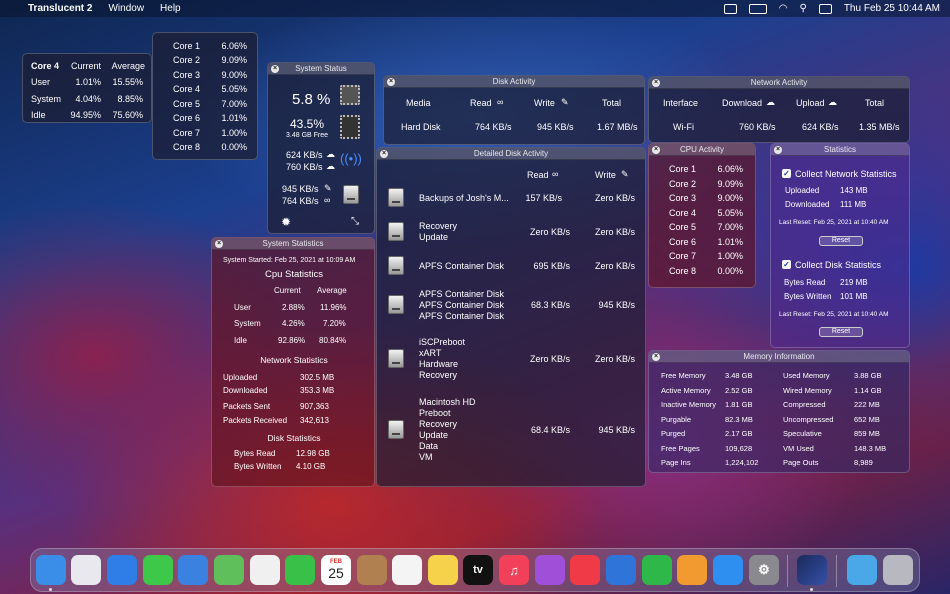 Image resolution: width=950 pixels, height=594 pixels. What do you see at coordinates (317, 390) in the screenshot?
I see `net-stat-value: 353.3 MB` at bounding box center [317, 390].